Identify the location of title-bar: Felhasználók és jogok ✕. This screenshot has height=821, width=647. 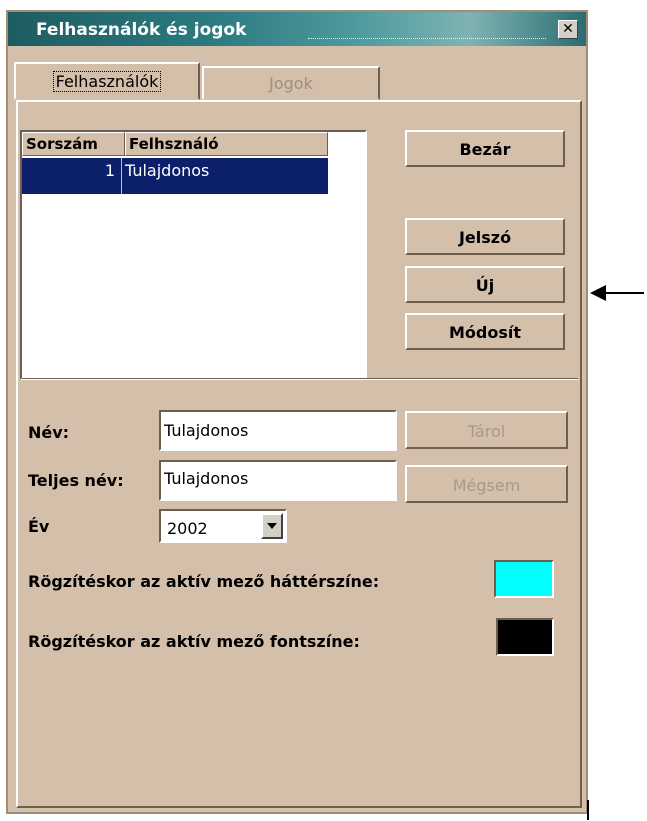
(297, 29).